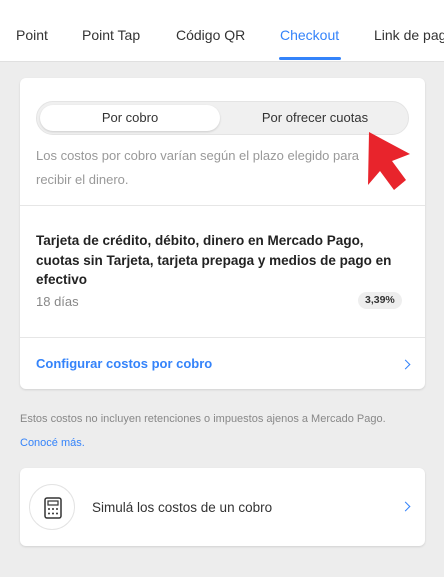 The image size is (444, 577). What do you see at coordinates (315, 118) in the screenshot?
I see `segment-por-ofrecer-cuotas: Por ofrecer cuotas` at bounding box center [315, 118].